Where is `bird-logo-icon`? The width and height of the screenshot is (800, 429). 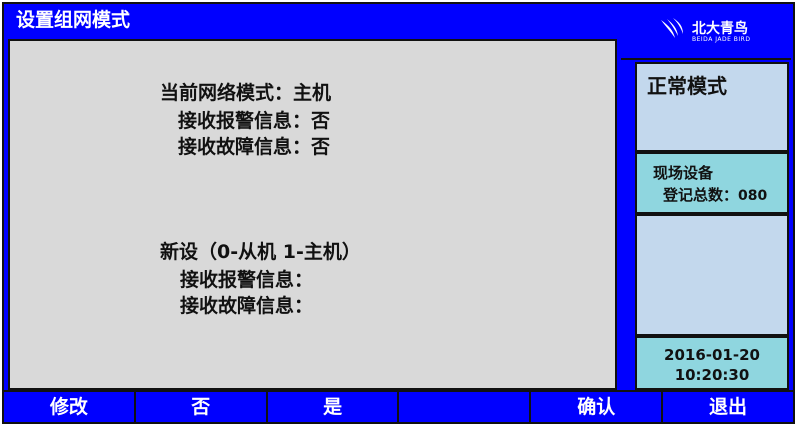
bird-logo-icon is located at coordinates (672, 28).